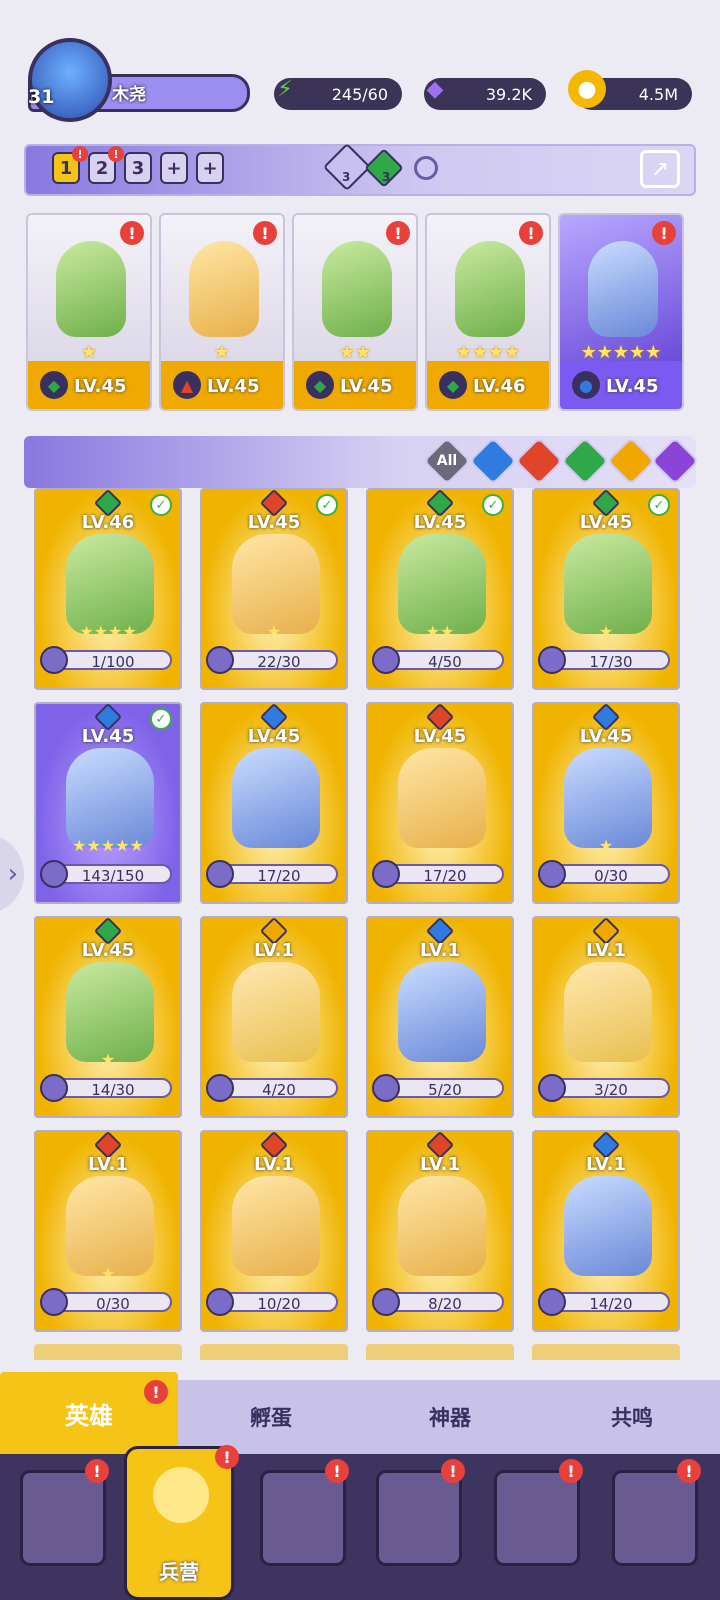 This screenshot has height=1600, width=720. Describe the element at coordinates (64, 1512) in the screenshot. I see `nav-cards-icon: !` at that location.